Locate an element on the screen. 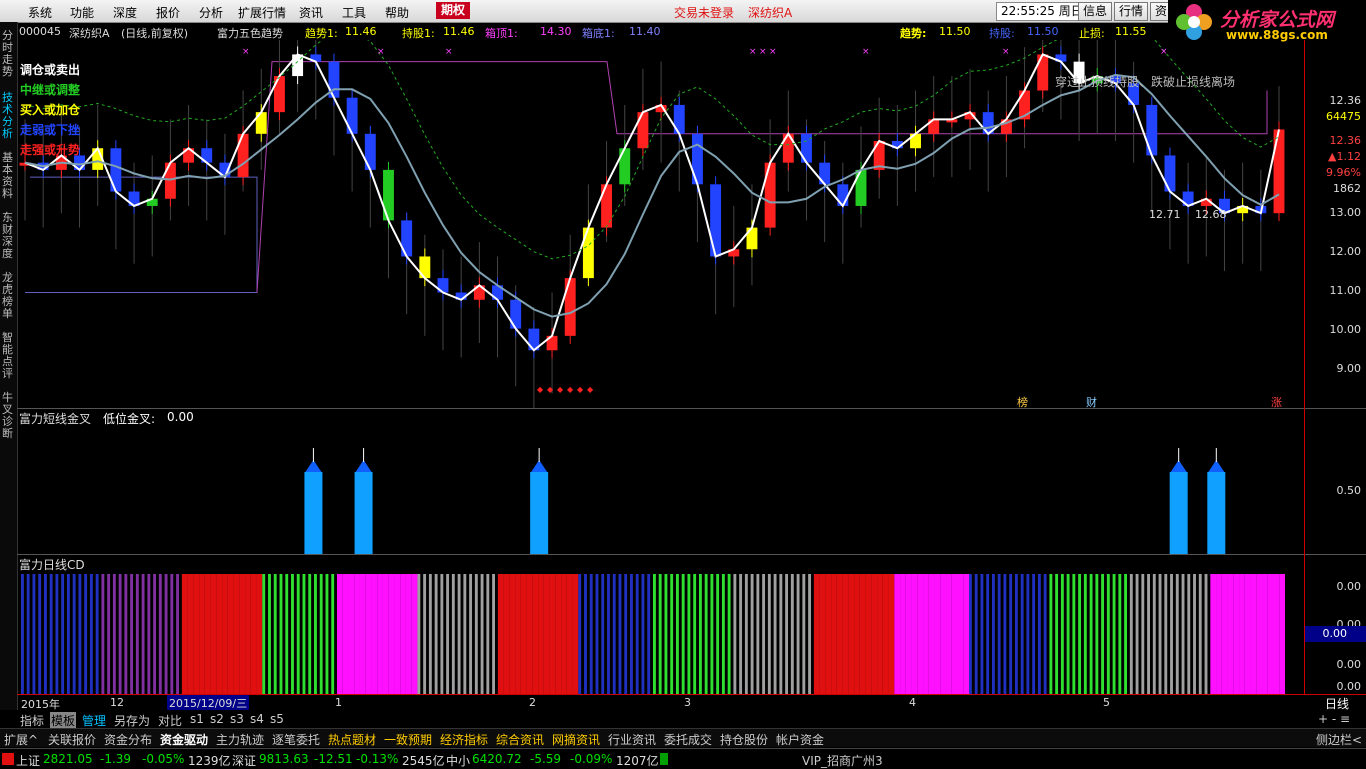  clock: 22:55:25 周日 is located at coordinates (1042, 11).